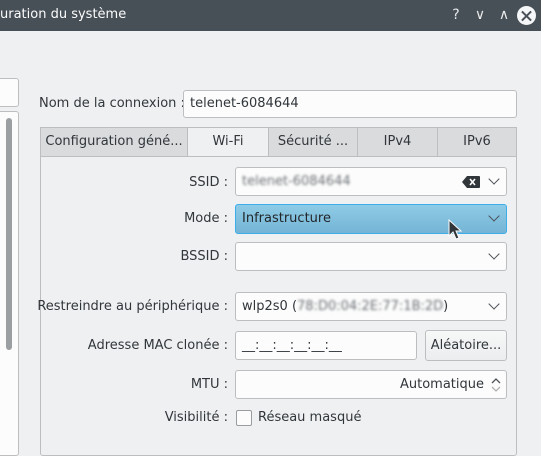  What do you see at coordinates (209, 384) in the screenshot?
I see `mtu-label: MTU :` at bounding box center [209, 384].